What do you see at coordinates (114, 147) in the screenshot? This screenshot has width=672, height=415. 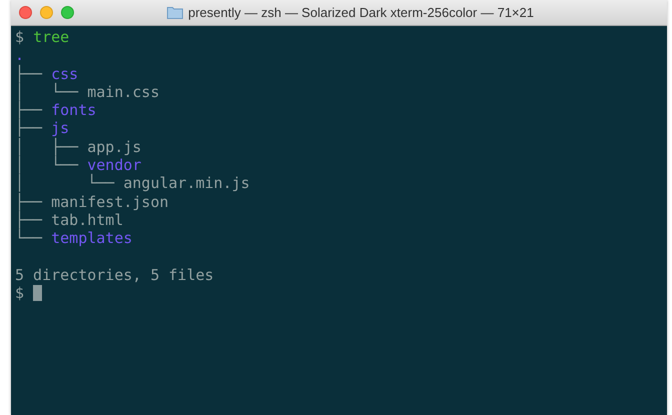 I see `file-name: app.js` at bounding box center [114, 147].